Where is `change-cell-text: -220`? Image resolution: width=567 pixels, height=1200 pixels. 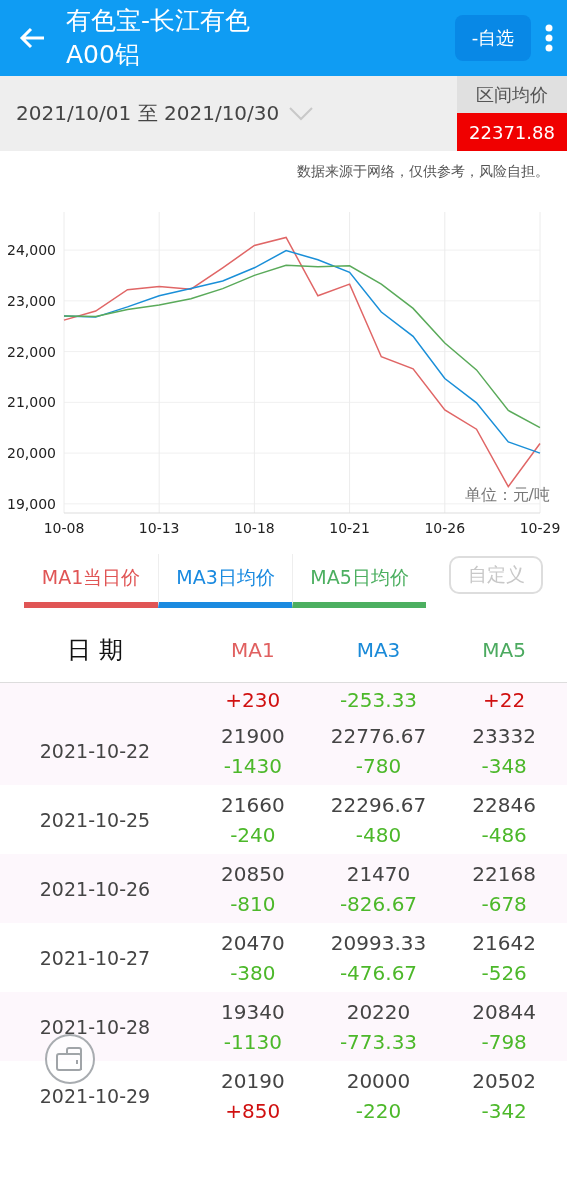
change-cell-text: -220 is located at coordinates (378, 1111).